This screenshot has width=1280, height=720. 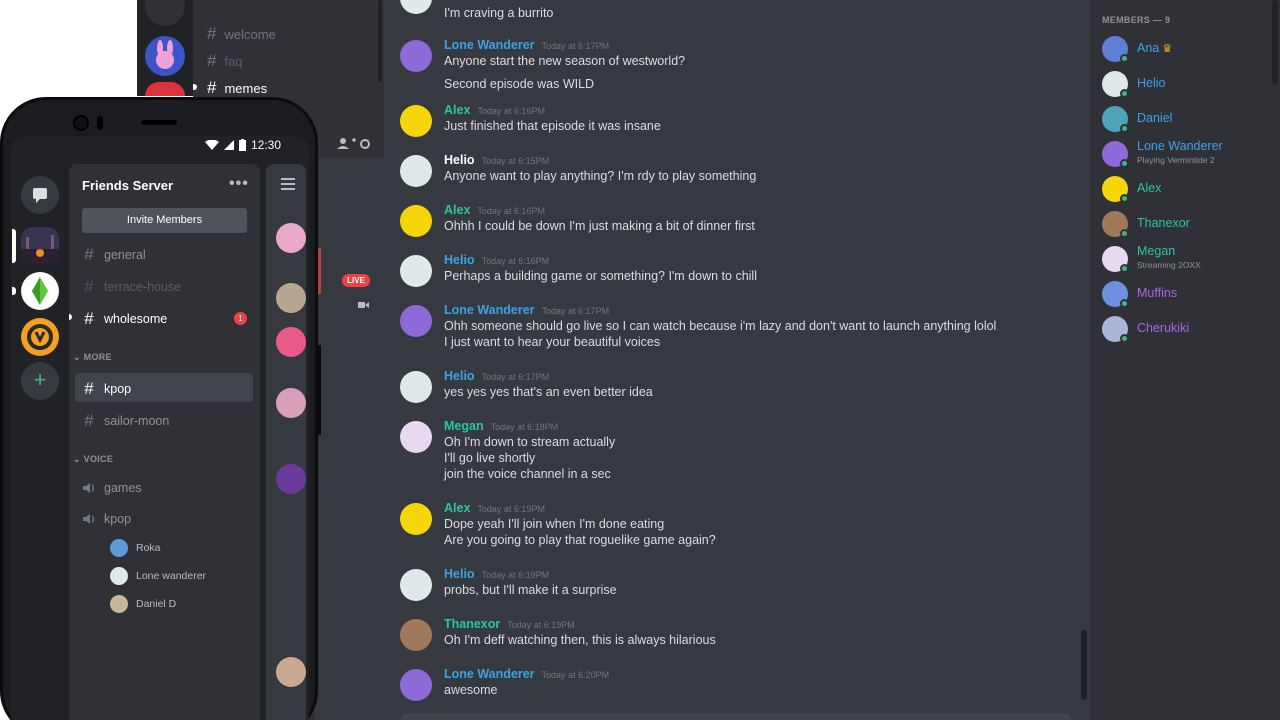 I want to click on member-scrollbar, so click(x=1275, y=42).